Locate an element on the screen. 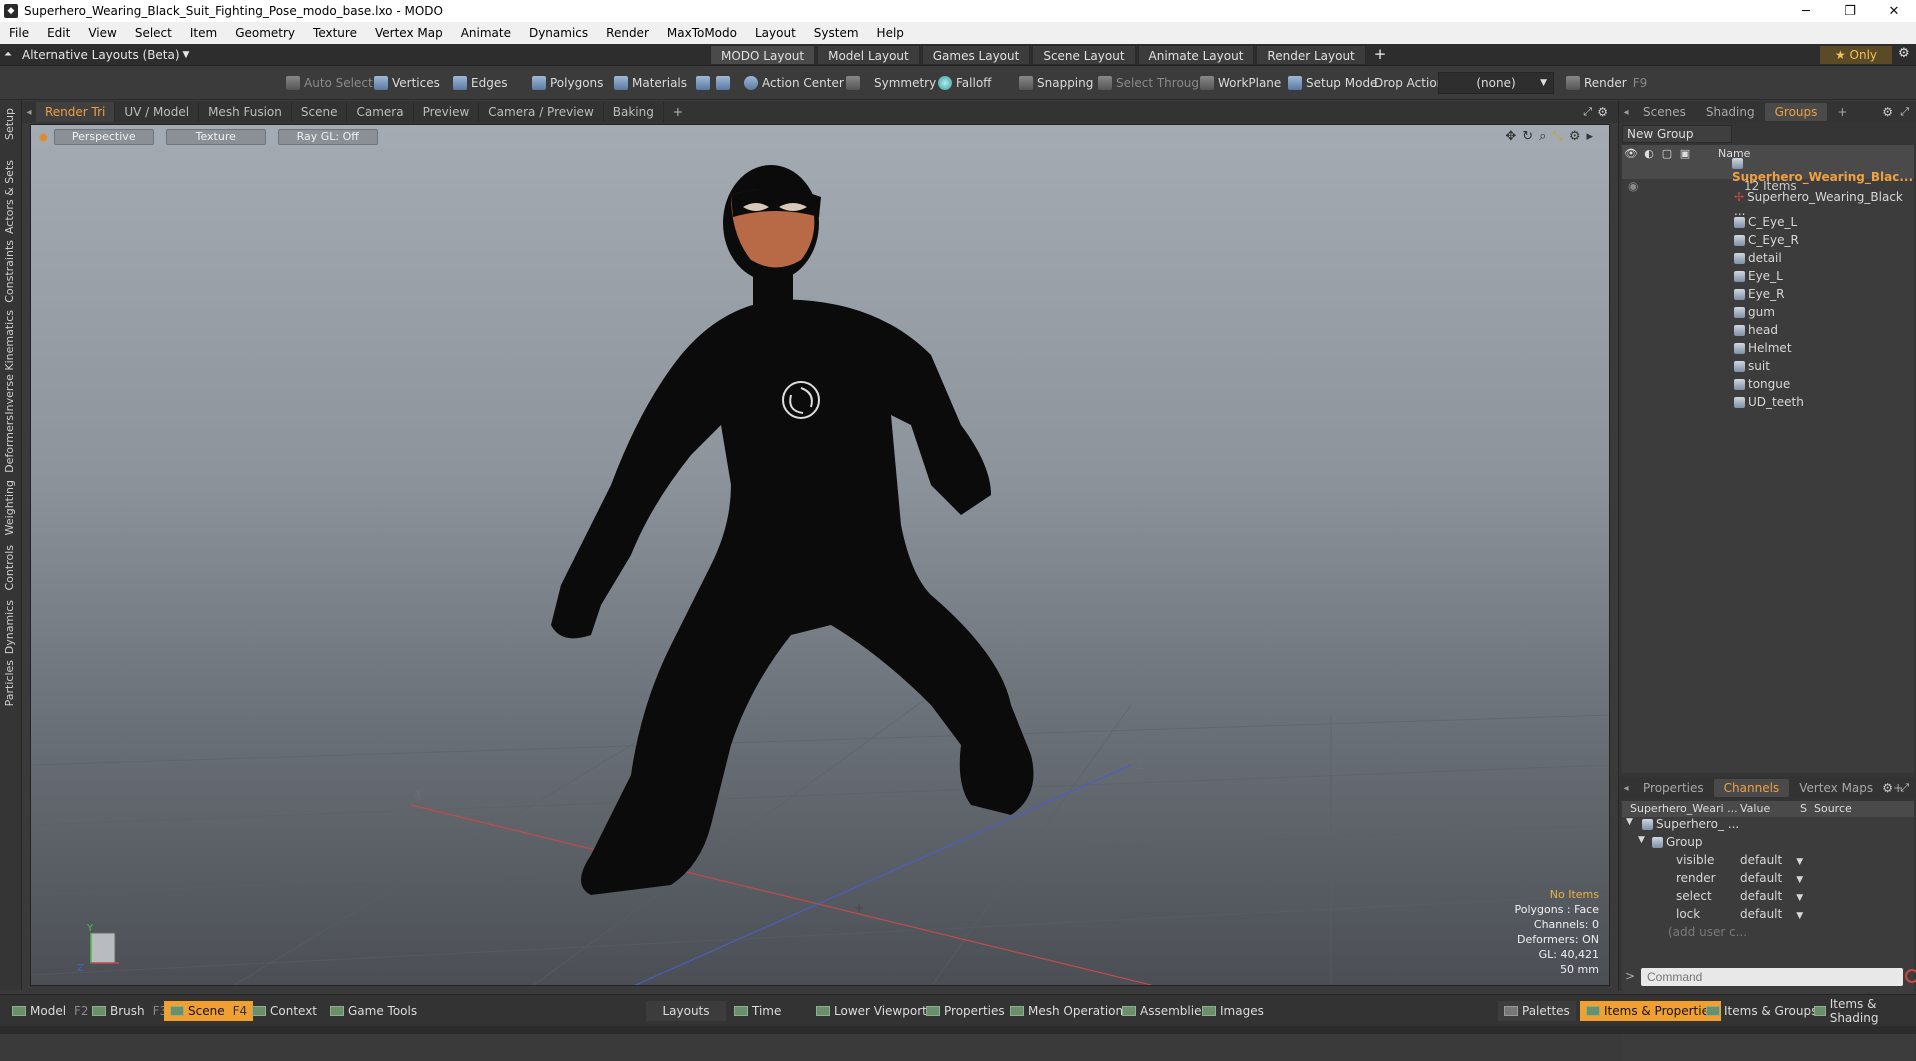 This screenshot has height=1061, width=1916. tab-vertex-maps: Vertex Maps is located at coordinates (1836, 788).